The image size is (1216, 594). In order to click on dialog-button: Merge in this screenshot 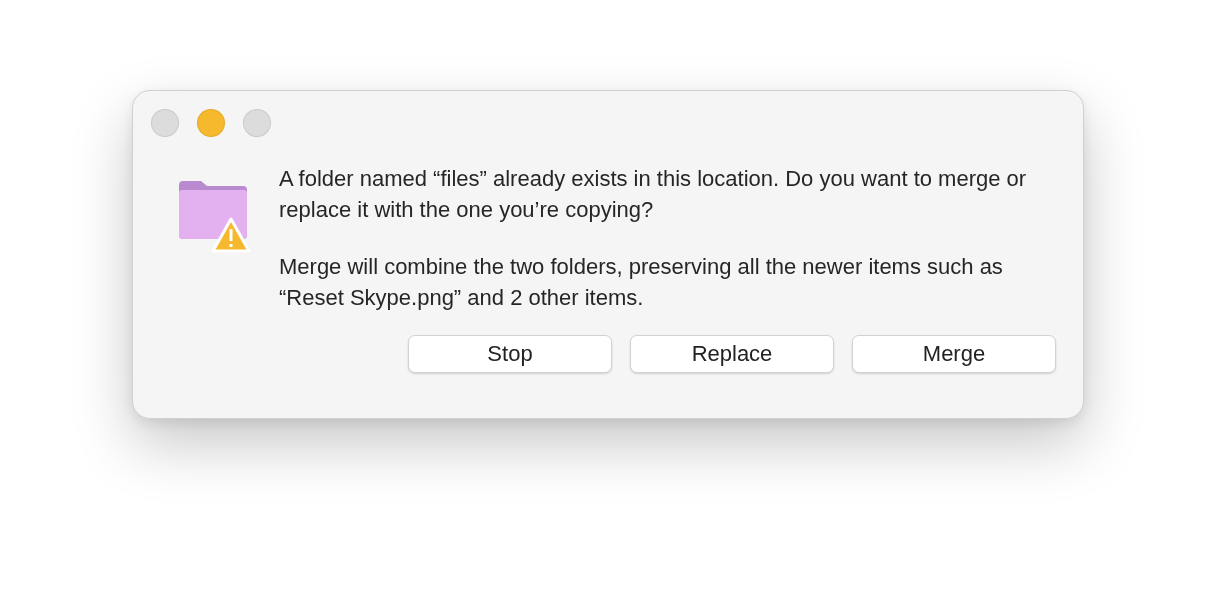, I will do `click(954, 354)`.